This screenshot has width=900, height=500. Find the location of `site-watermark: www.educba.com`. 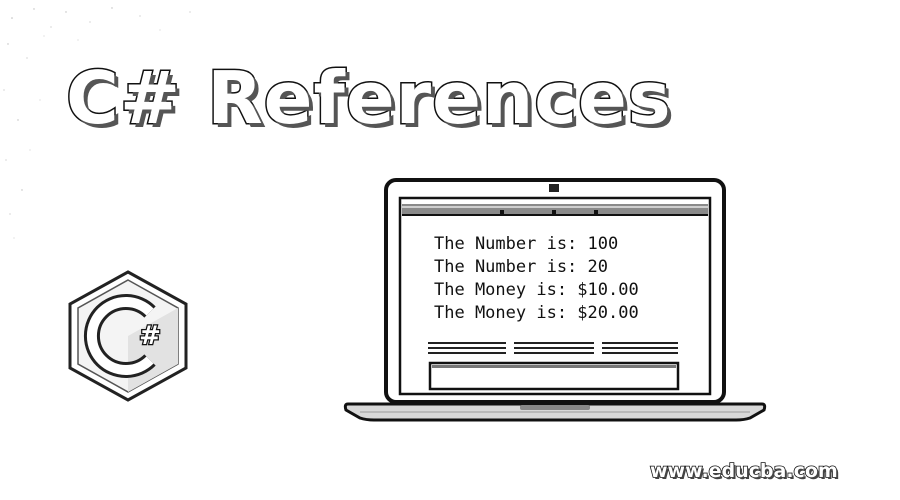

site-watermark: www.educba.com is located at coordinates (743, 471).